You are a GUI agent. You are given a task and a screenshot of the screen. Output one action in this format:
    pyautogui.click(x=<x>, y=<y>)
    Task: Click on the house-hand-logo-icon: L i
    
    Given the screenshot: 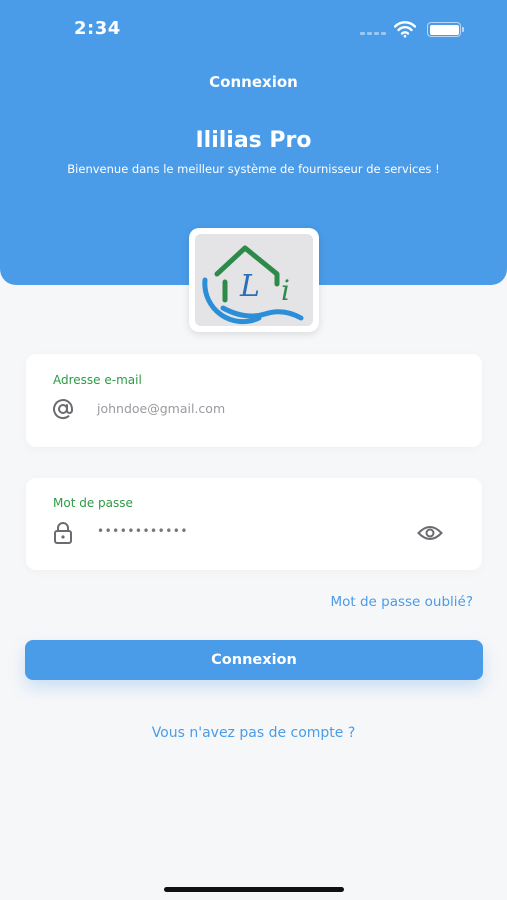 What is the action you would take?
    pyautogui.click(x=253, y=285)
    